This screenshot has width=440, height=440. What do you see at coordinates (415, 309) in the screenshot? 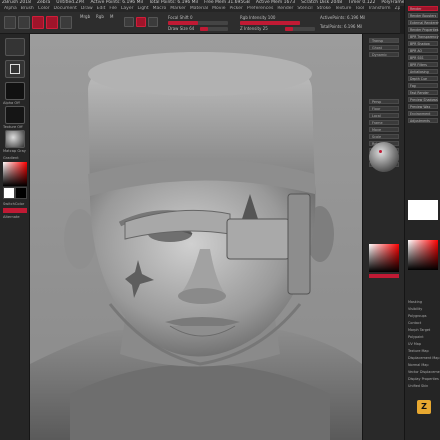
I see `tool-subpalette-item: Visibility` at bounding box center [415, 309].